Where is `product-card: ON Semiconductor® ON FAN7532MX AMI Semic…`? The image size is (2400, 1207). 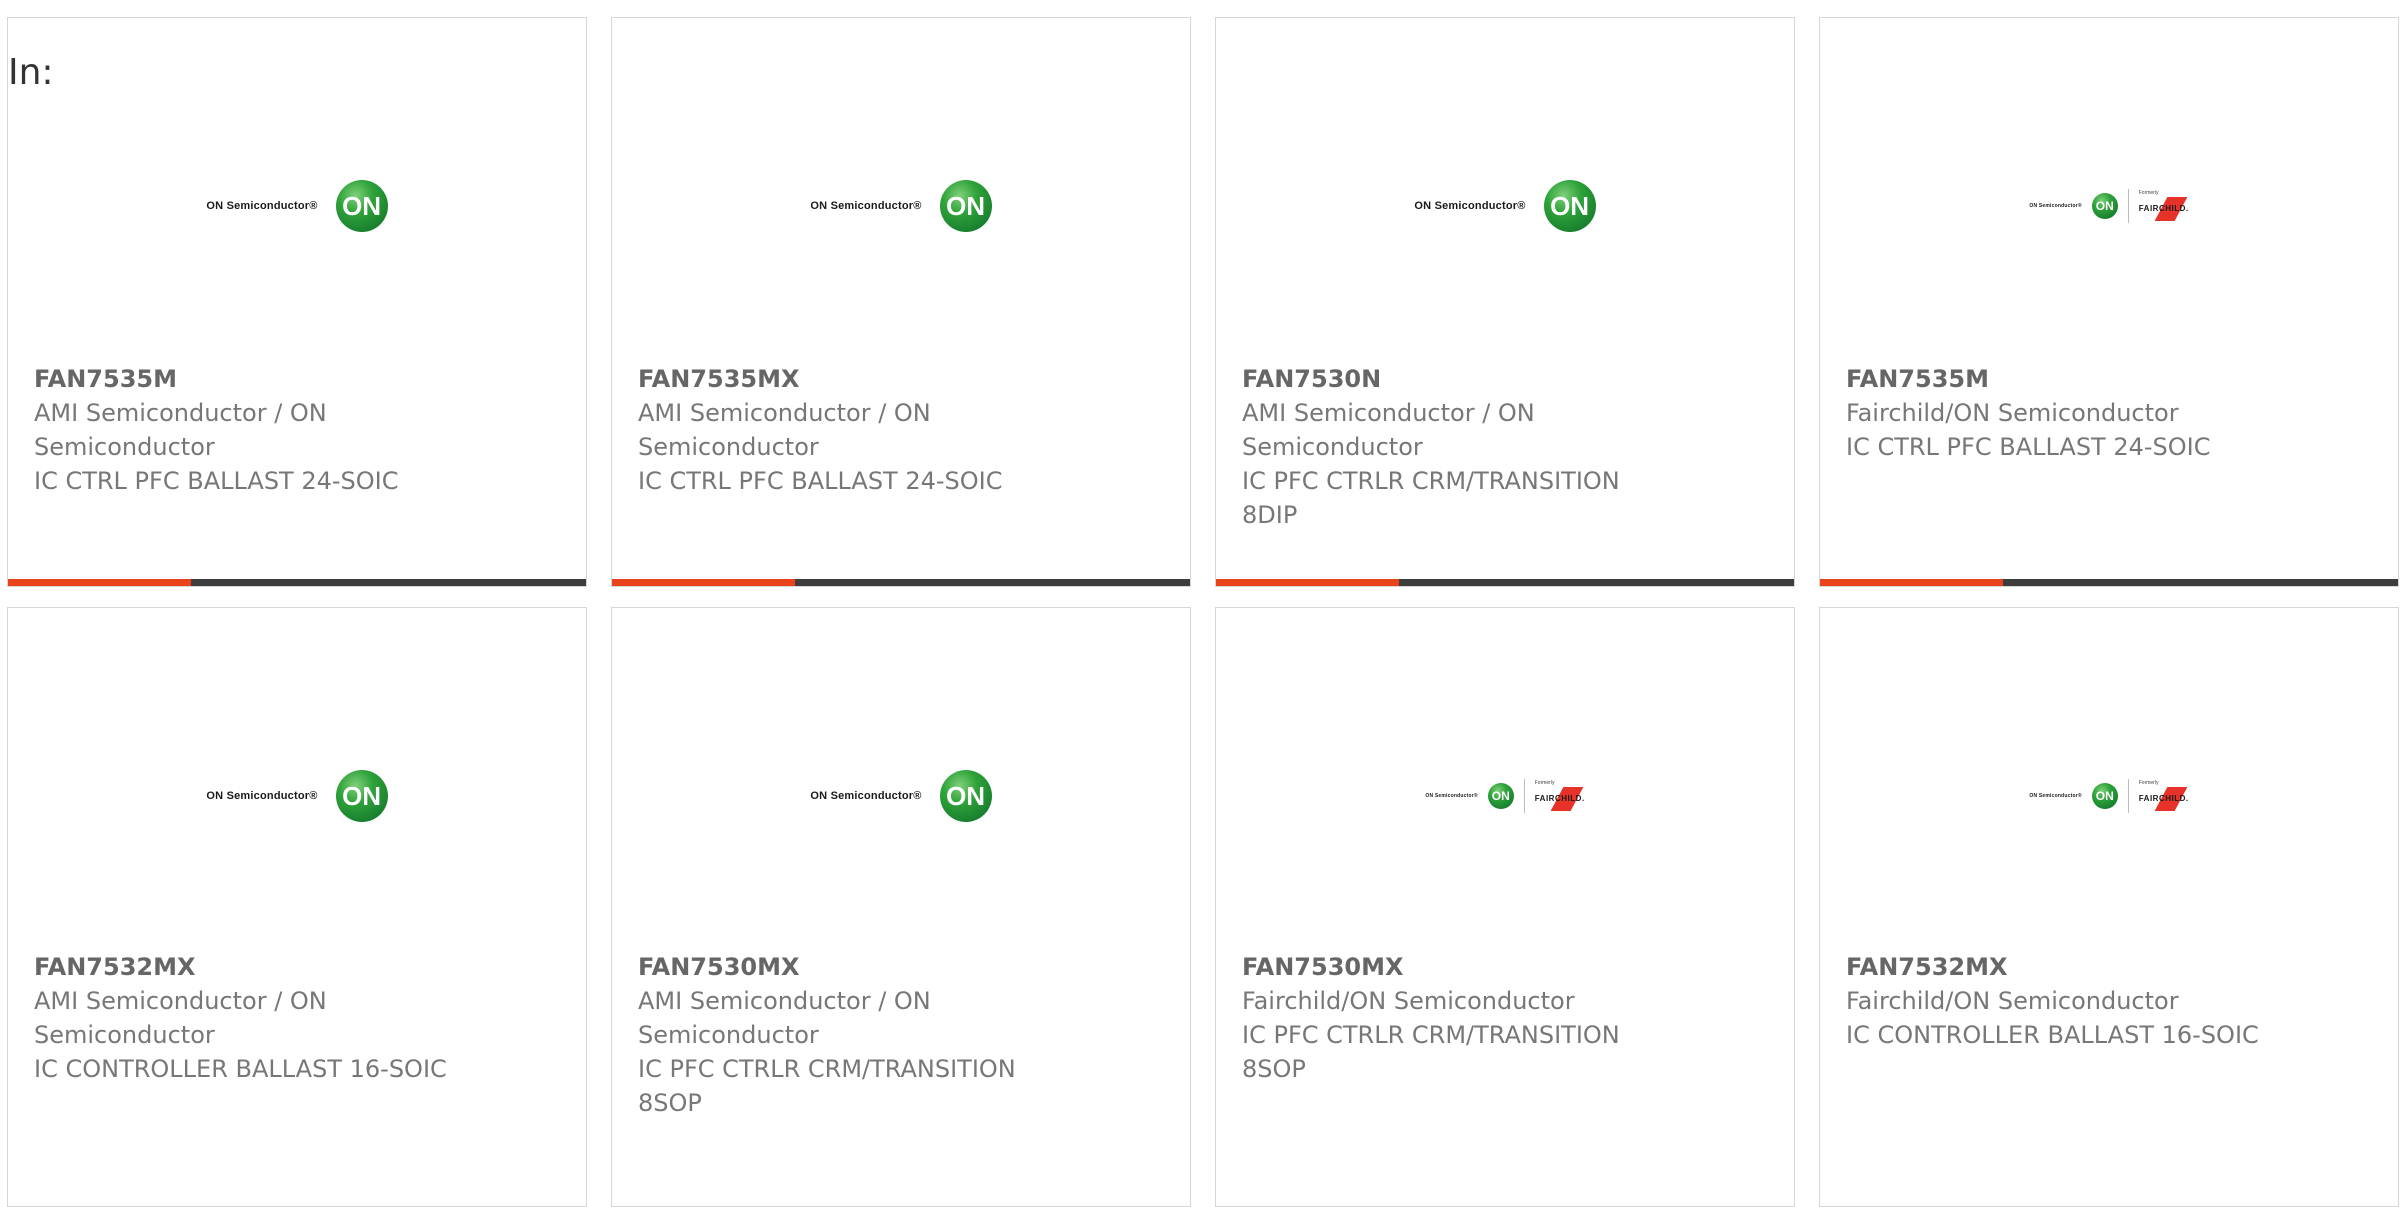
product-card: ON Semiconductor® ON FAN7532MX AMI Semic… is located at coordinates (297, 907).